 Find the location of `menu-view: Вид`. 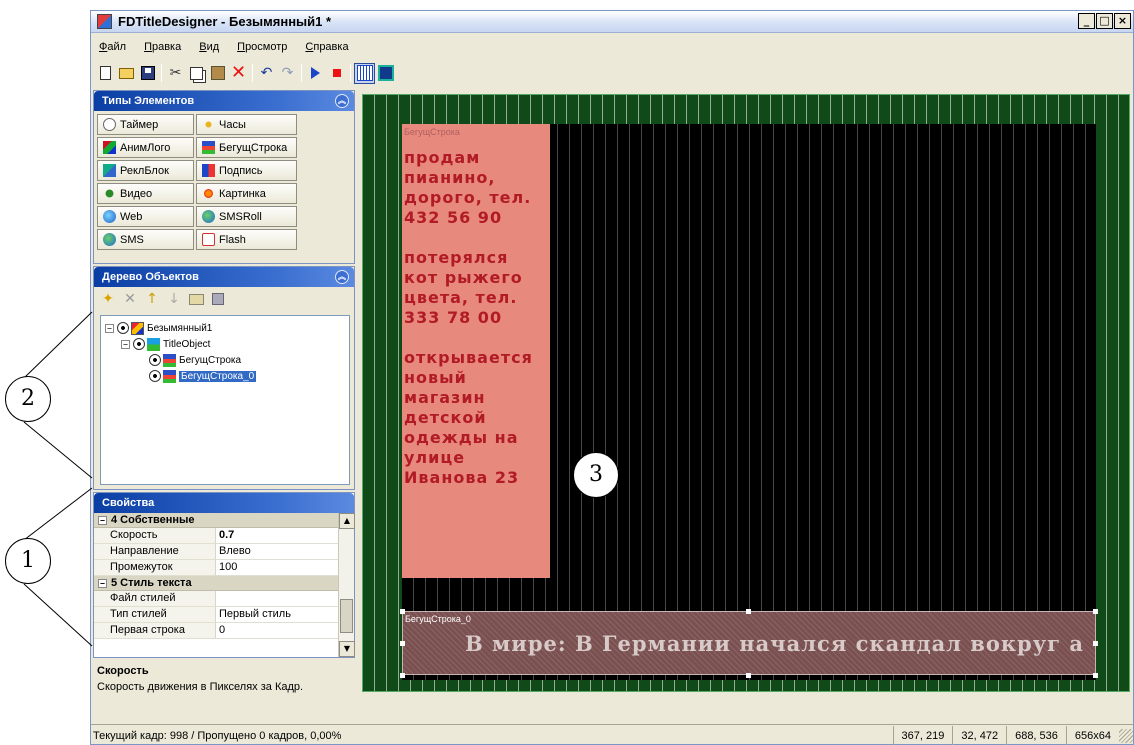

menu-view: Вид is located at coordinates (209, 50).